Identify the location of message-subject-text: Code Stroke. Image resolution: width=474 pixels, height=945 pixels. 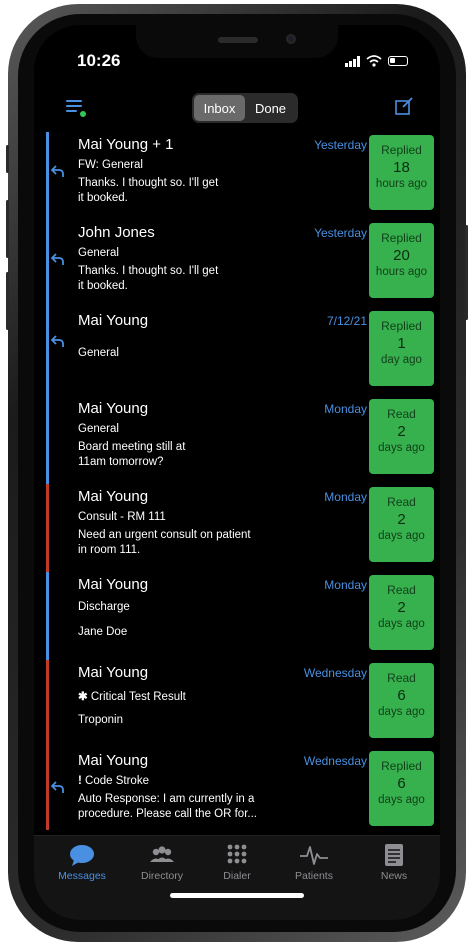
(117, 781).